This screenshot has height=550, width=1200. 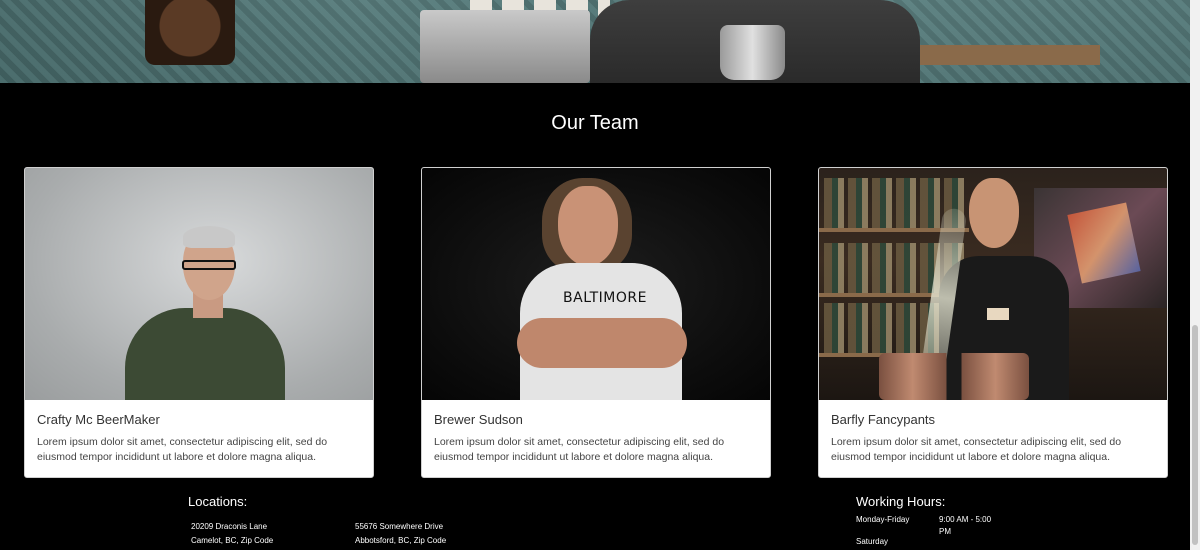 I want to click on milk-pitcher-image, so click(x=752, y=52).